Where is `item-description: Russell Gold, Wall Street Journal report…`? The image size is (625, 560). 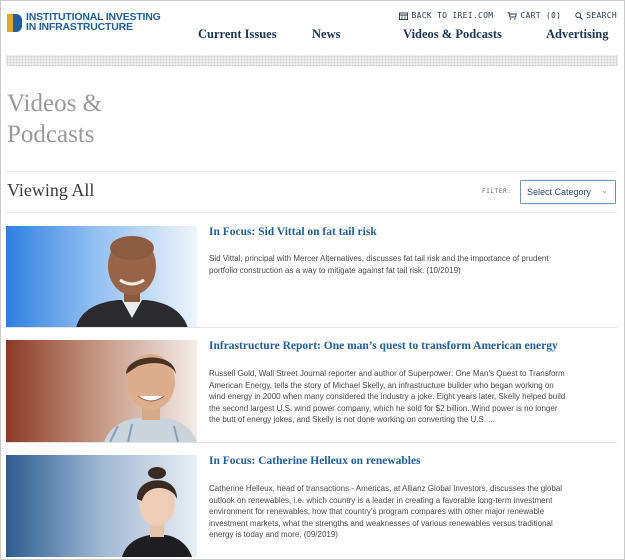 item-description: Russell Gold, Wall Street Journal report… is located at coordinates (387, 397).